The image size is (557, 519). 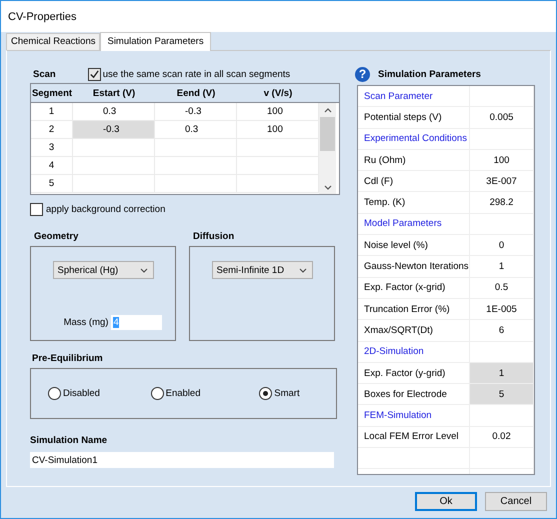 What do you see at coordinates (502, 118) in the screenshot?
I see `property-value: 0.005` at bounding box center [502, 118].